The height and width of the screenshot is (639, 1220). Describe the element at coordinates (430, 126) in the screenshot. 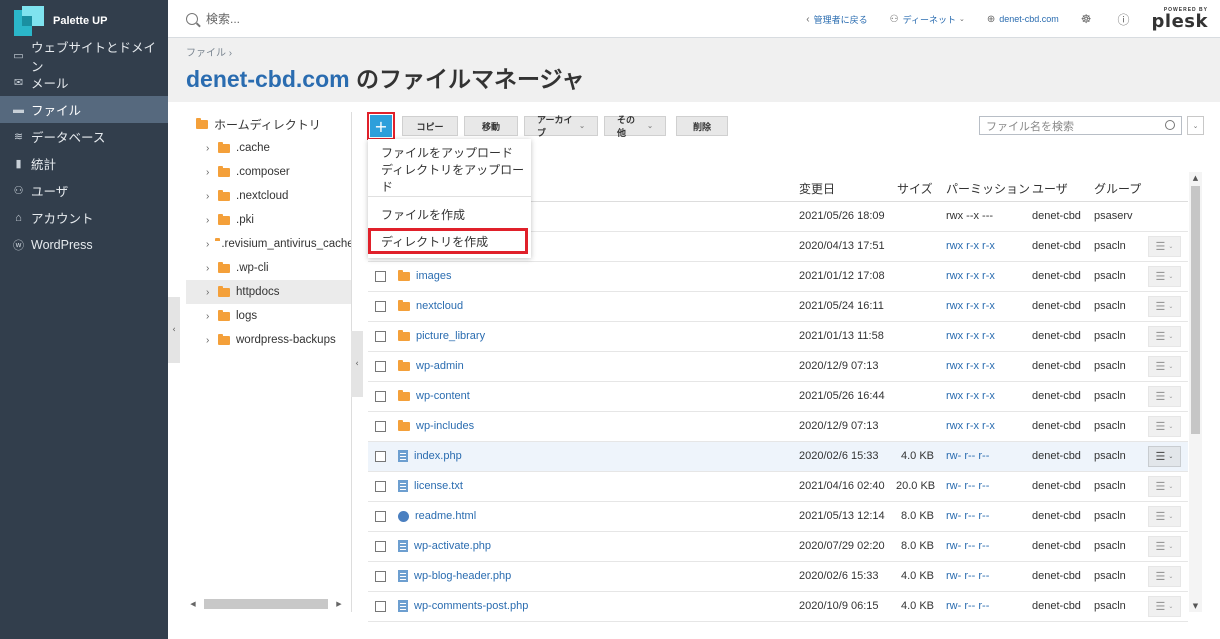

I see `copy-button: コピー` at that location.